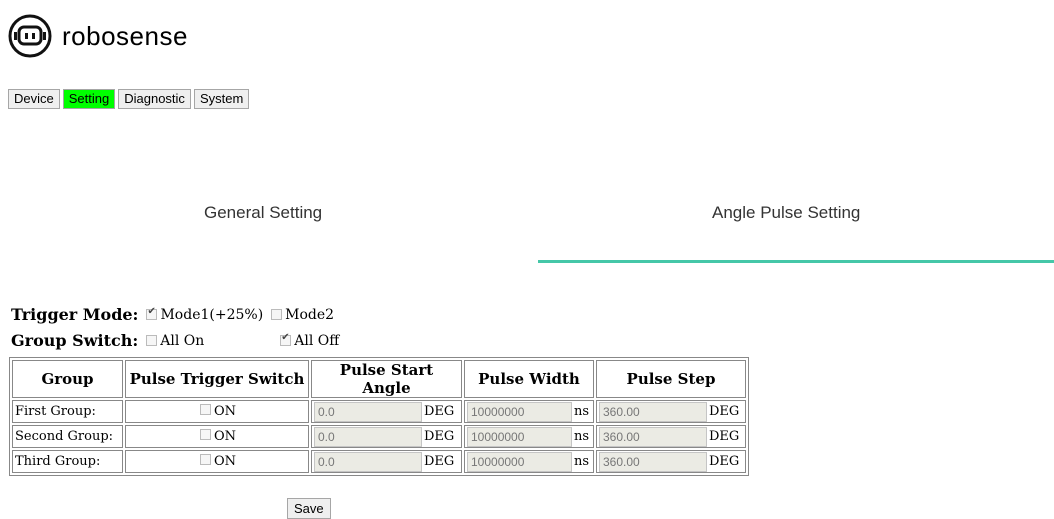  What do you see at coordinates (277, 314) in the screenshot?
I see `mode2-checkbox` at bounding box center [277, 314].